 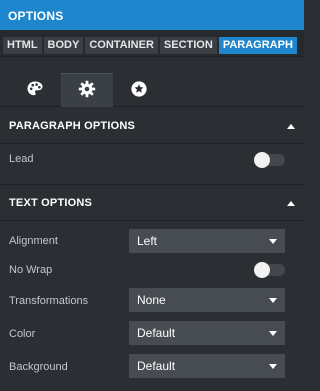 What do you see at coordinates (147, 241) in the screenshot?
I see `alignment-value: Left` at bounding box center [147, 241].